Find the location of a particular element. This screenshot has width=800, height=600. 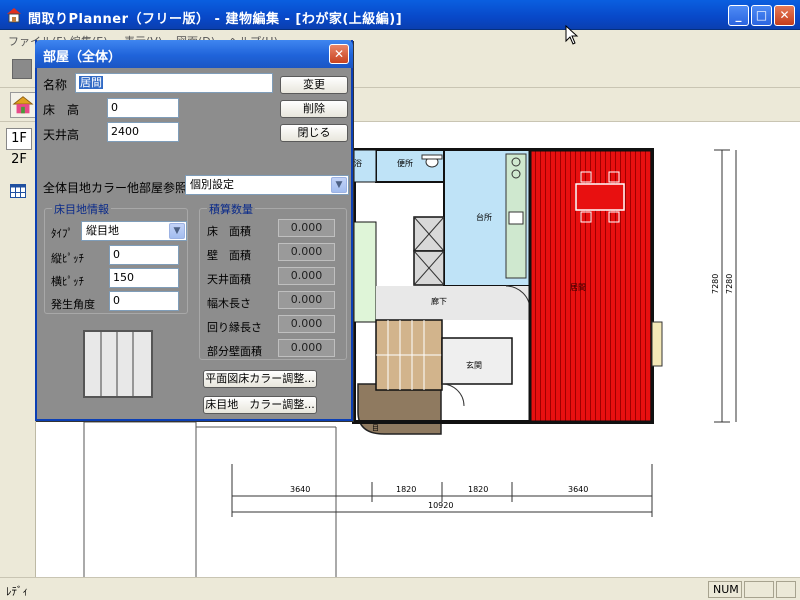

label-hall: 廊下 is located at coordinates (439, 301).